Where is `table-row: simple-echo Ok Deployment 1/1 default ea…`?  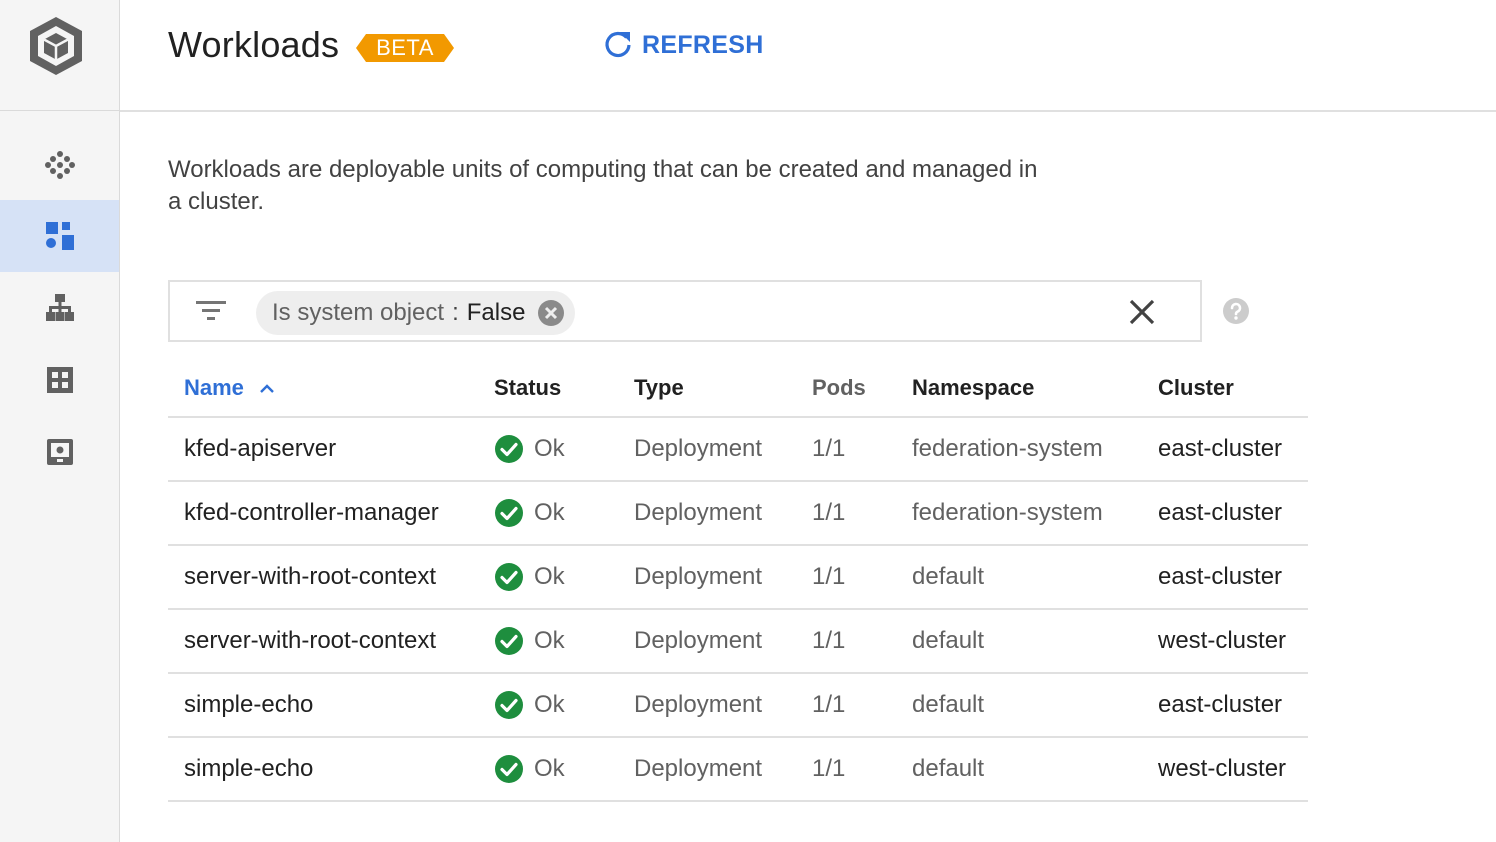
table-row: simple-echo Ok Deployment 1/1 default ea… is located at coordinates (738, 705).